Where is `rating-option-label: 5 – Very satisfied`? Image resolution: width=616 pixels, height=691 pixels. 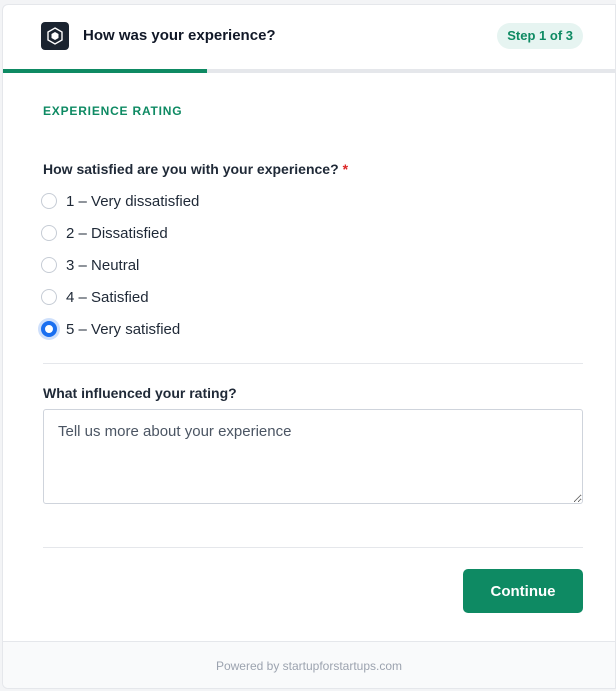
rating-option-label: 5 – Very satisfied is located at coordinates (123, 329).